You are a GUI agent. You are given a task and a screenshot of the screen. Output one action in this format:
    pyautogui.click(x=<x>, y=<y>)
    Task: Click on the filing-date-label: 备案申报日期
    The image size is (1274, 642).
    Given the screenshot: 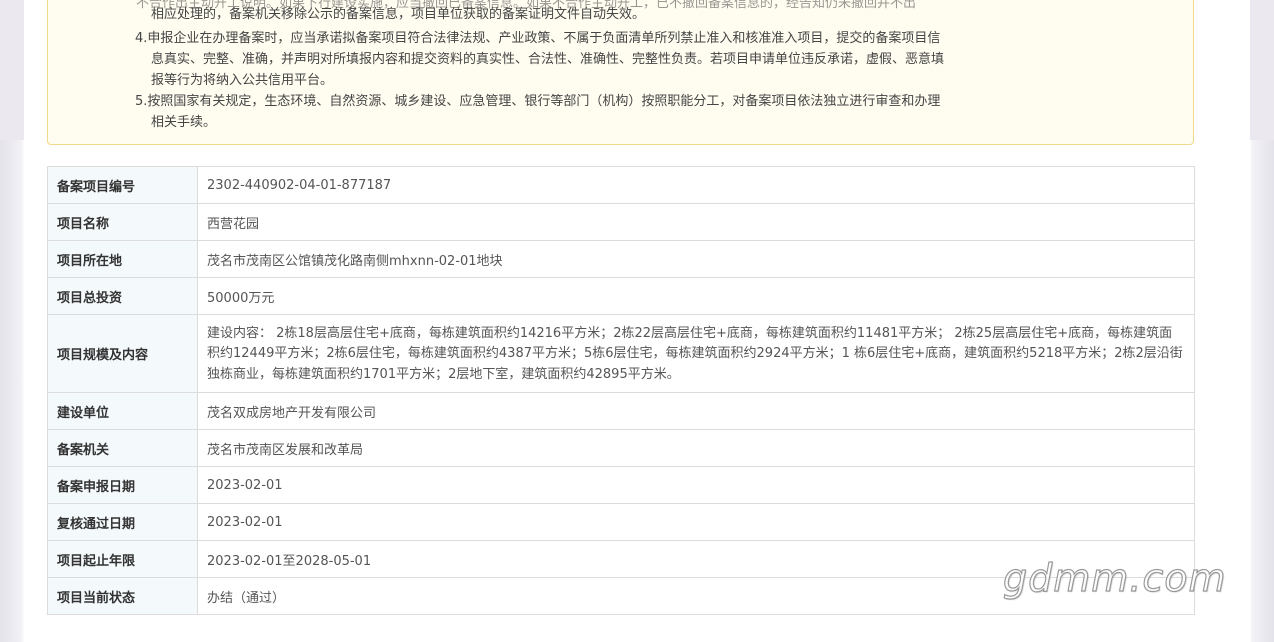 What is the action you would take?
    pyautogui.click(x=122, y=485)
    